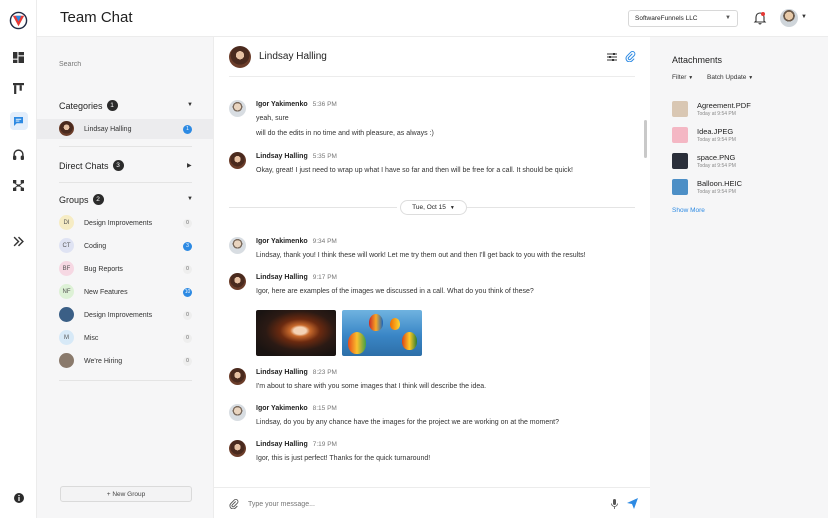 The height and width of the screenshot is (518, 828). What do you see at coordinates (18, 121) in the screenshot?
I see `chat-nav-icon` at bounding box center [18, 121].